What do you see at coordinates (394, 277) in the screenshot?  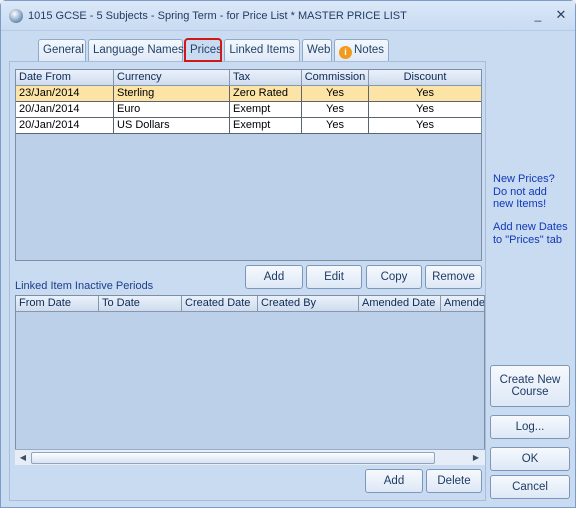 I see `copy-price-button: Copy` at bounding box center [394, 277].